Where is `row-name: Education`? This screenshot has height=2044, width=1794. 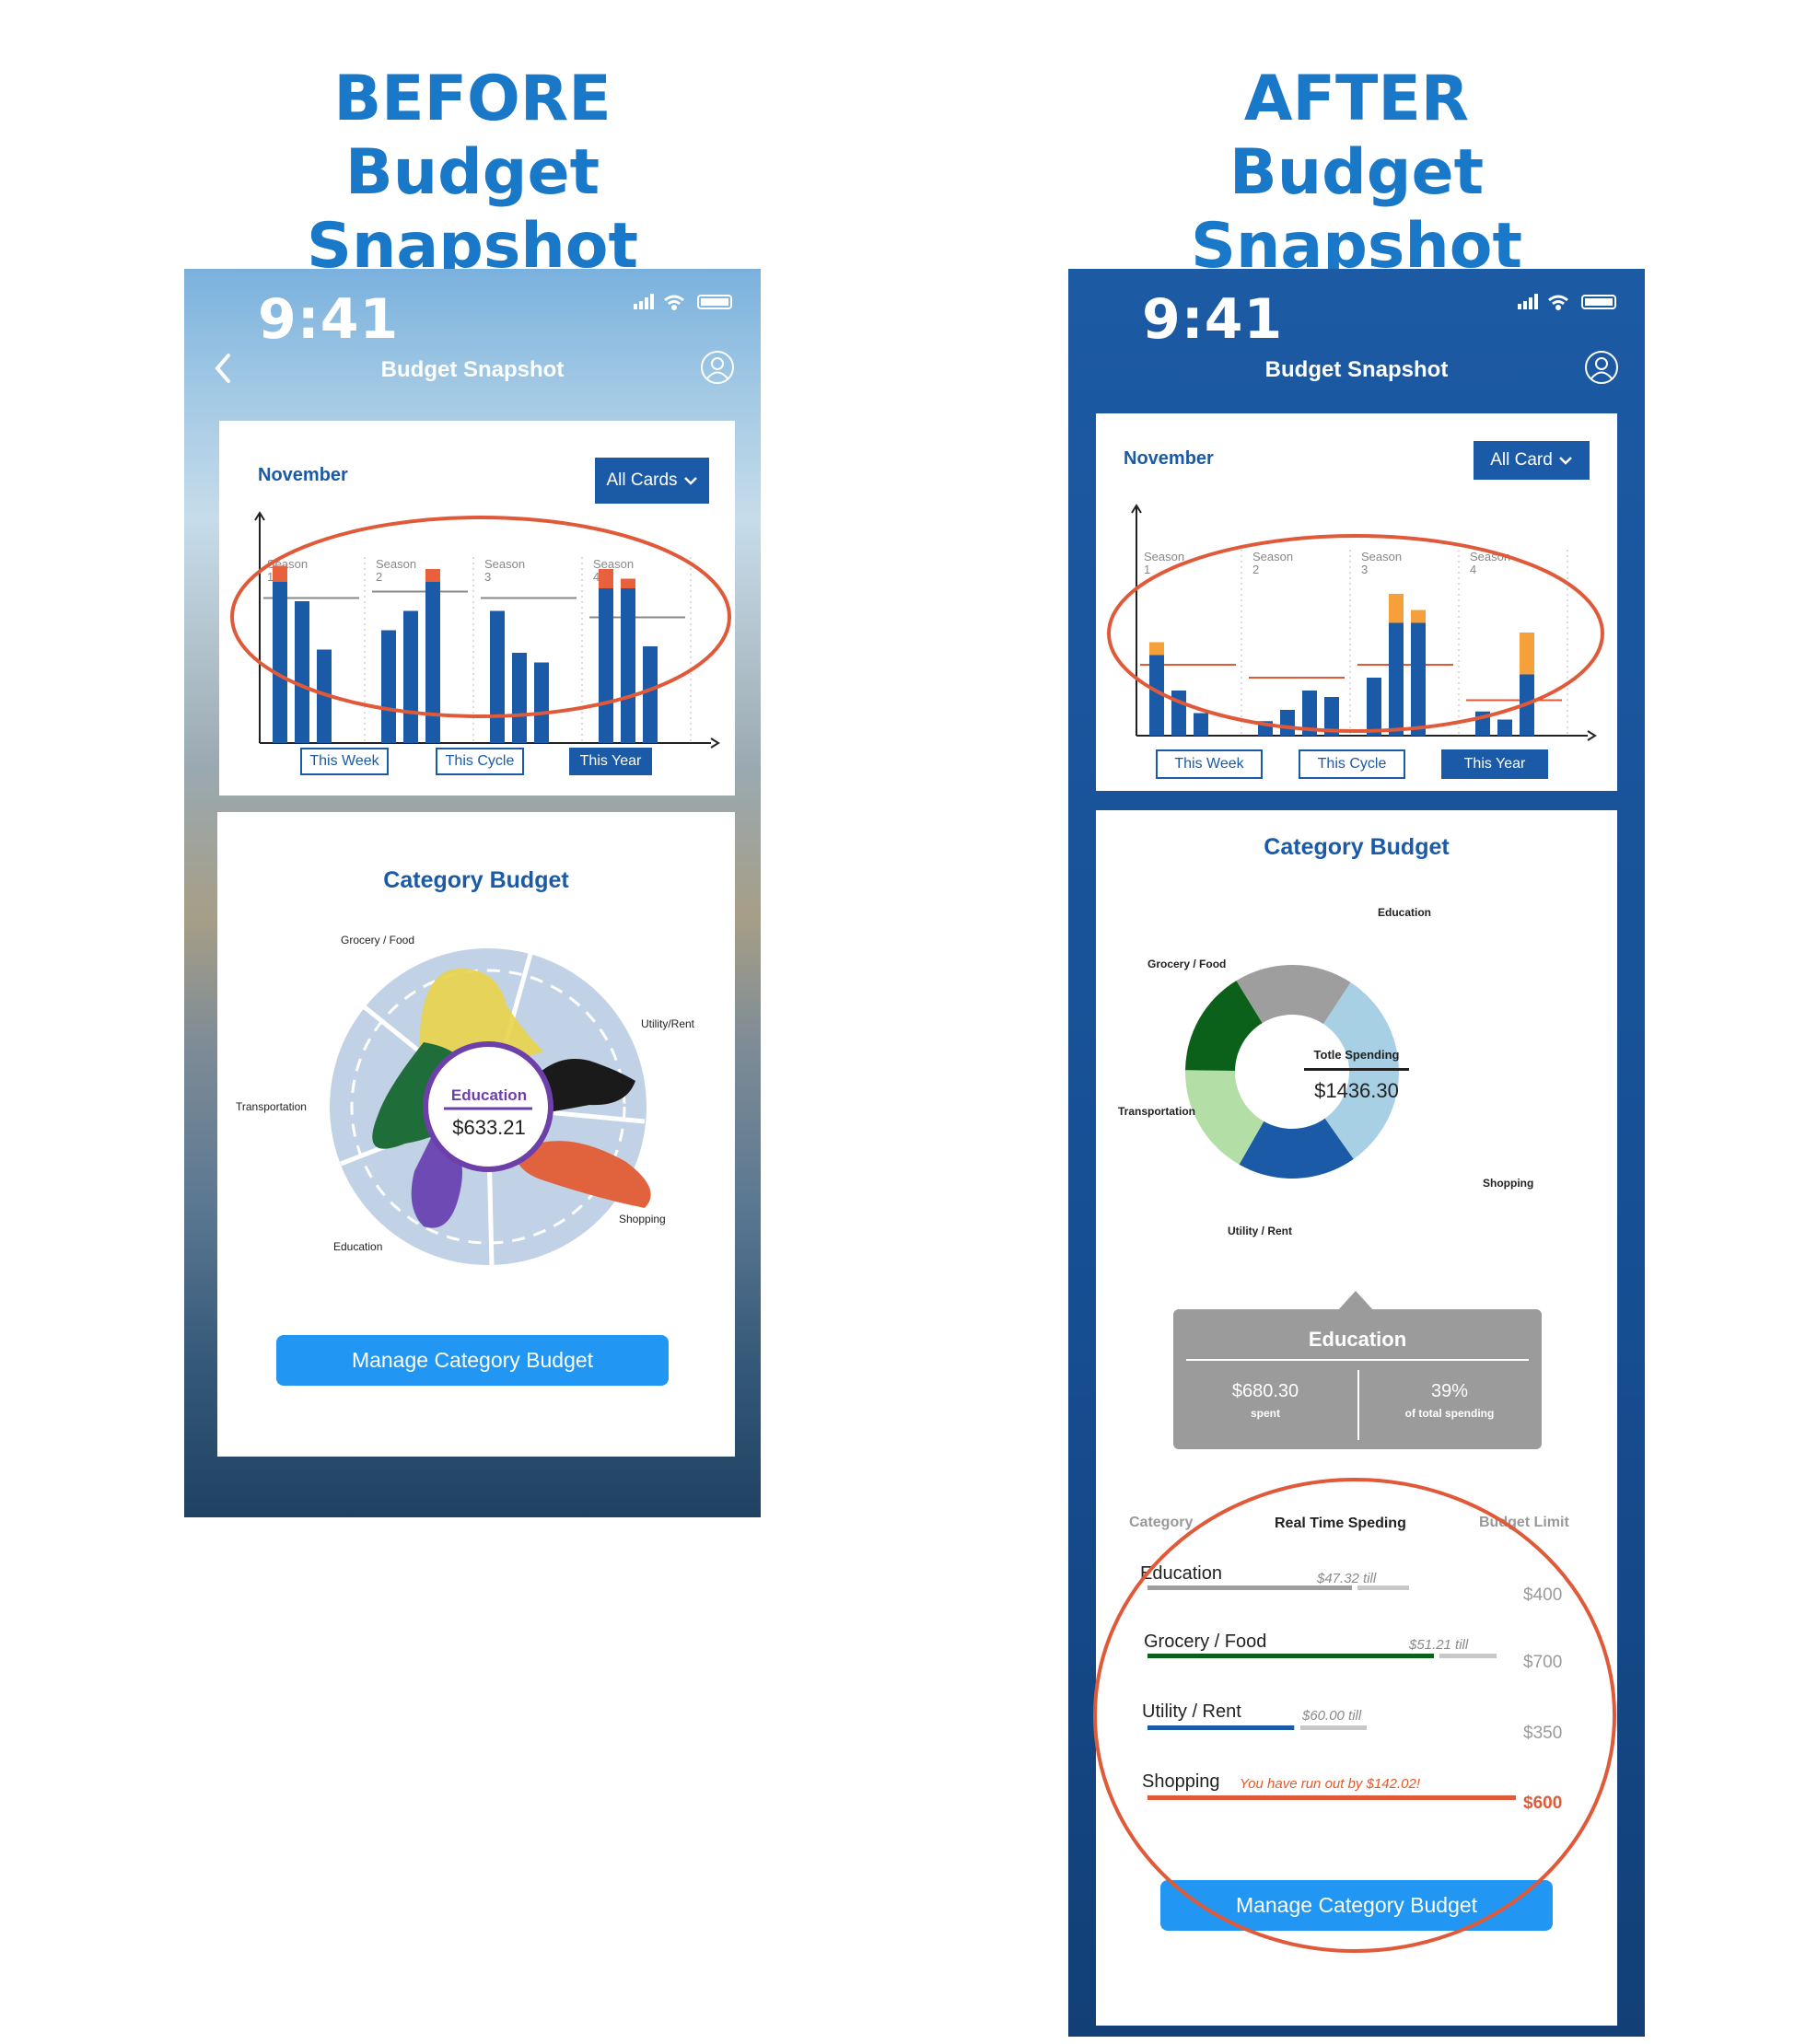
row-name: Education is located at coordinates (1181, 1573).